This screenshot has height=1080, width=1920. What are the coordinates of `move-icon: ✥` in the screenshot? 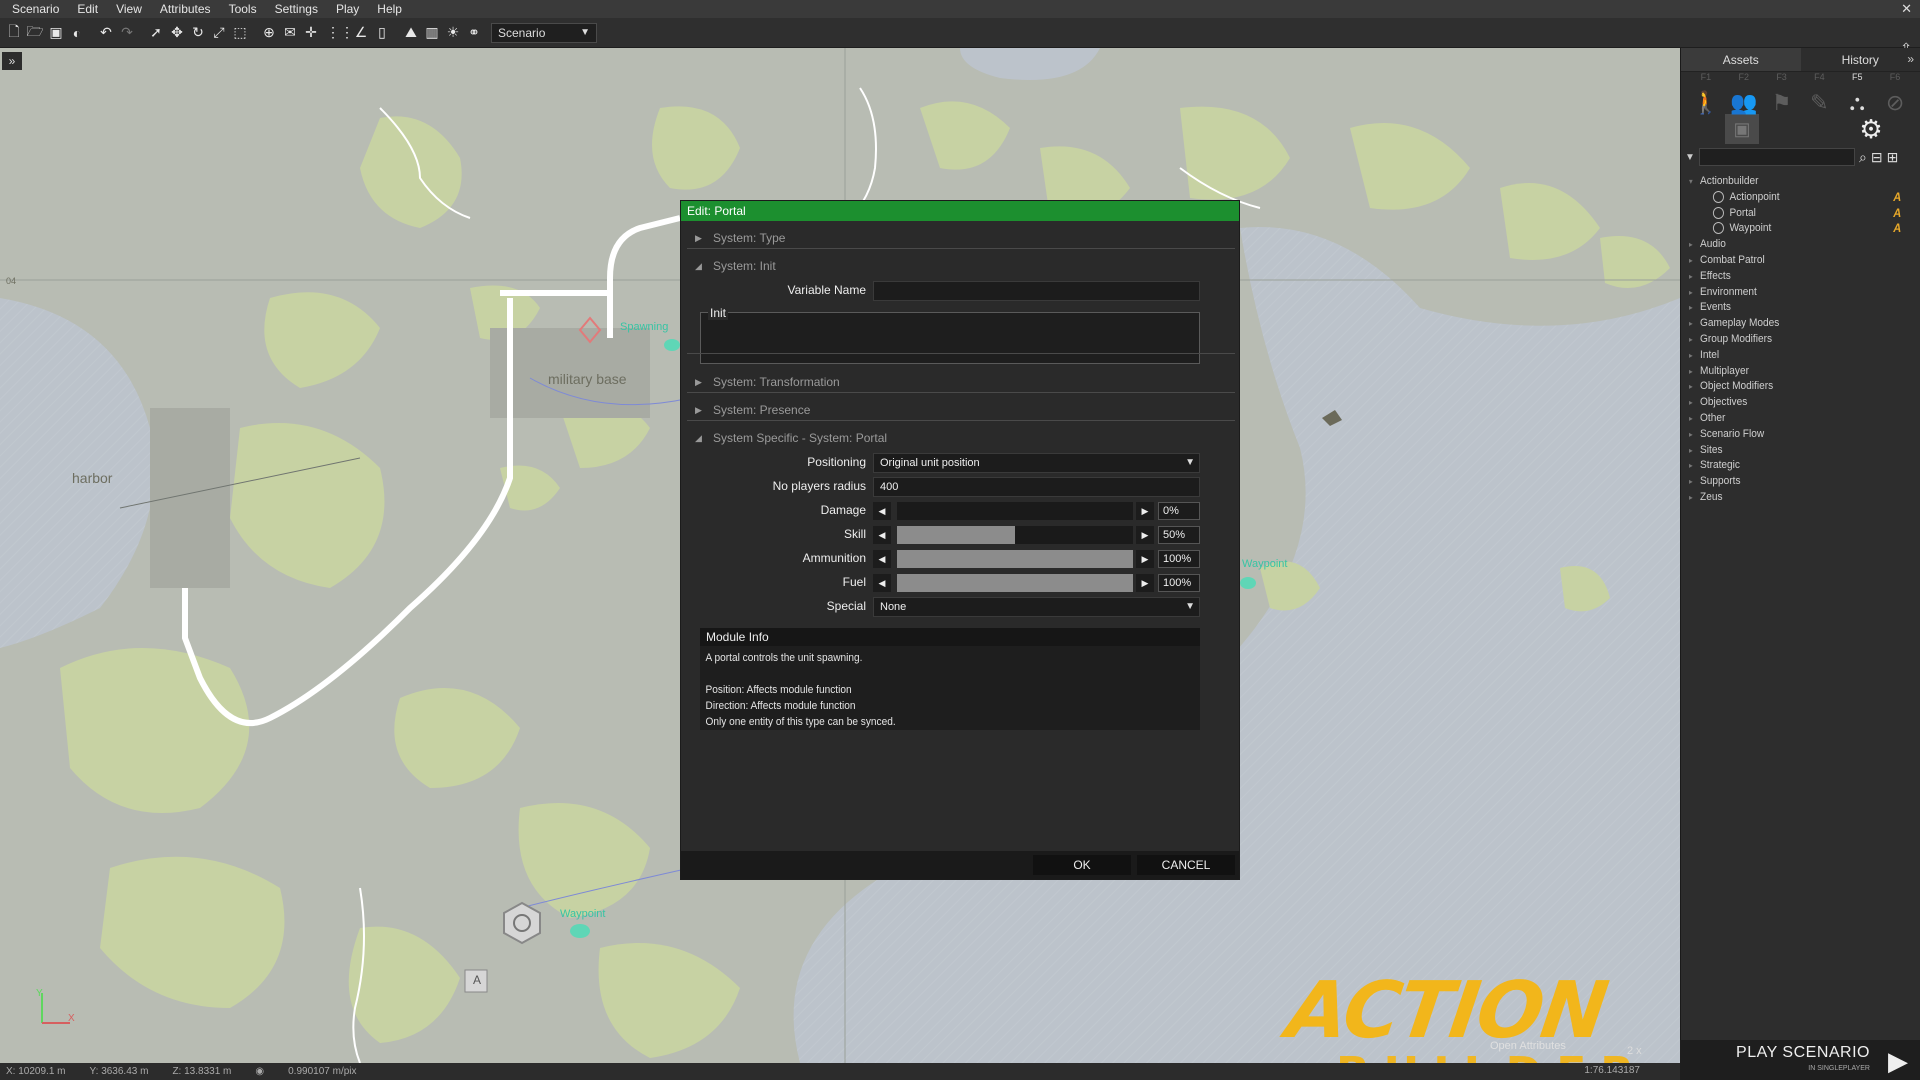 It's located at (177, 33).